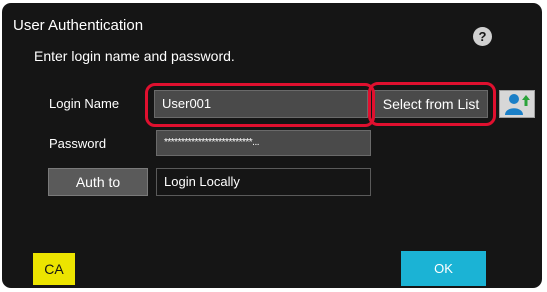  Describe the element at coordinates (482, 36) in the screenshot. I see `help-icon: ?` at that location.